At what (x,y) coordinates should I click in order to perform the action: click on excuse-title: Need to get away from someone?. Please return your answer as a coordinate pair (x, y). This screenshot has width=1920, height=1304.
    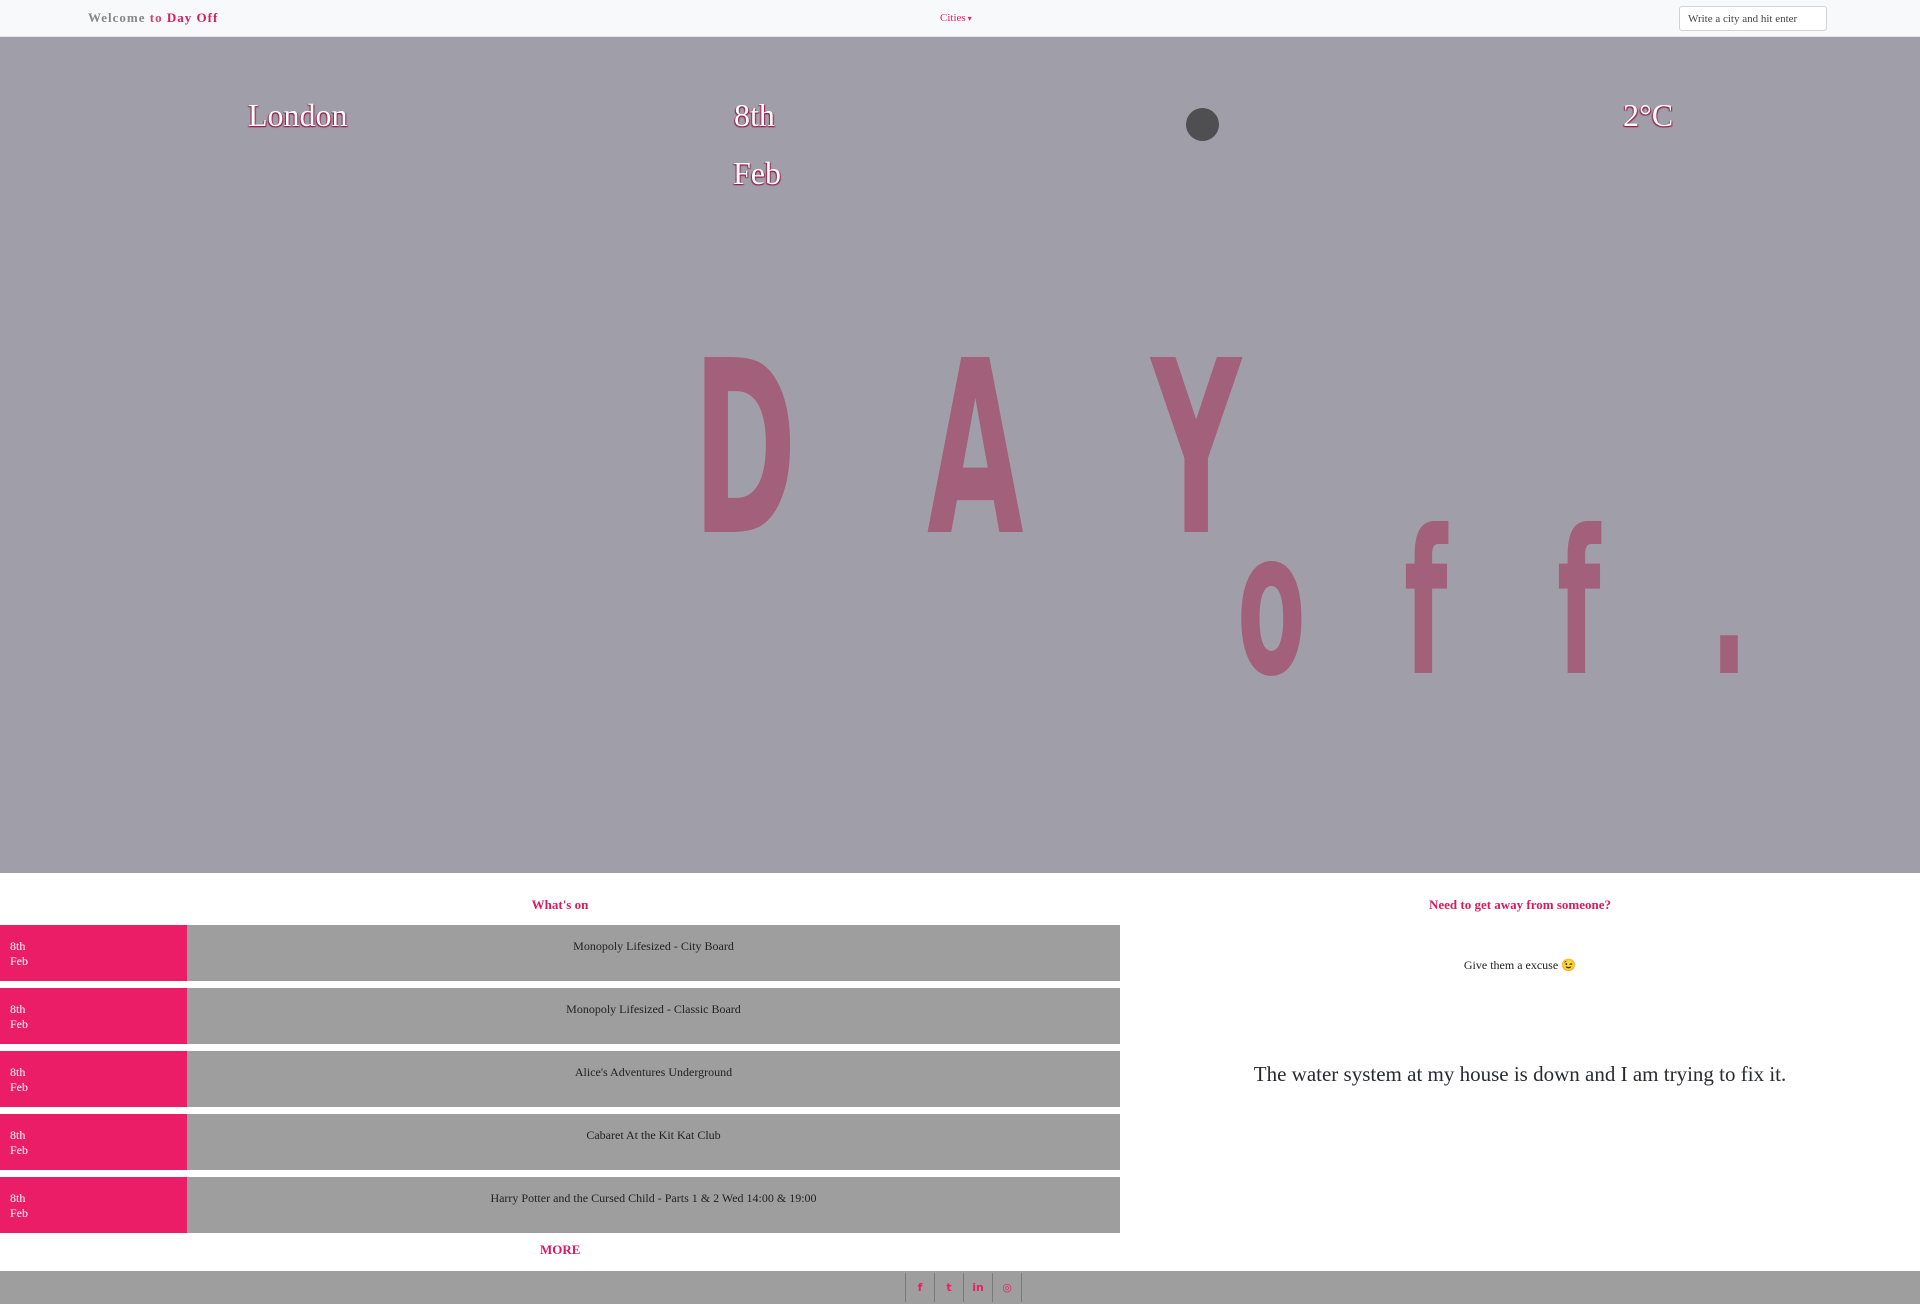
    Looking at the image, I should click on (1520, 904).